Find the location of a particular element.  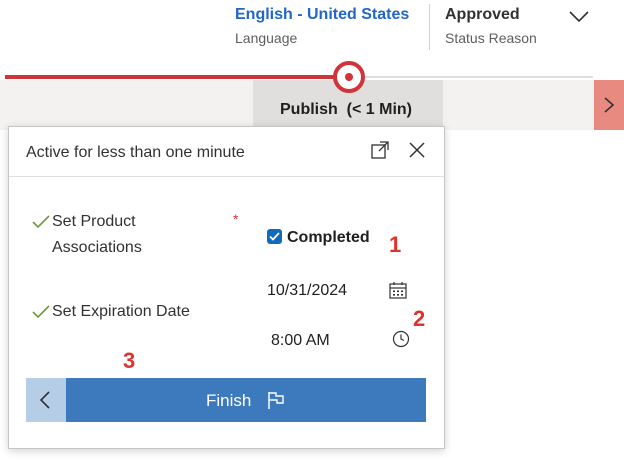

expand-icon is located at coordinates (380, 150).